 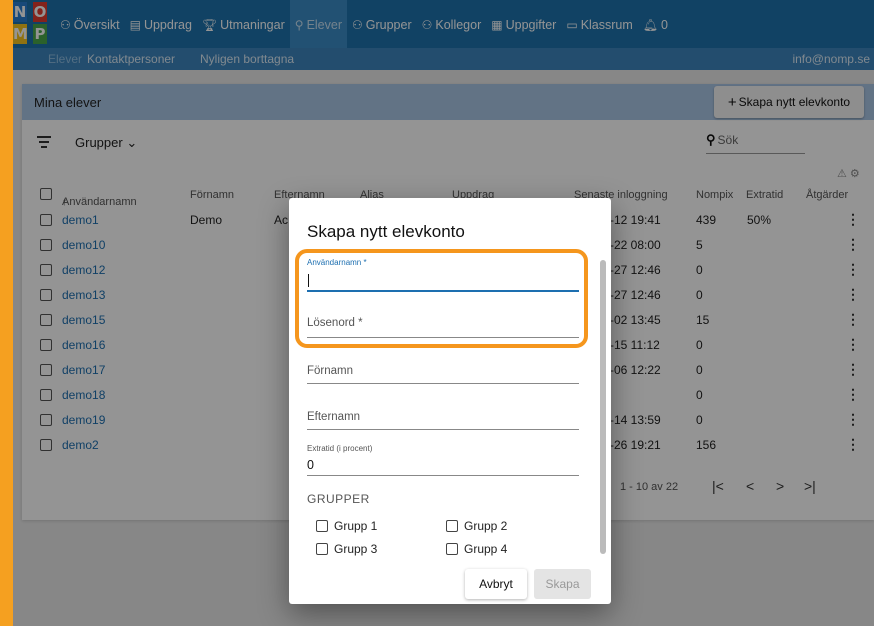 I want to click on credentials-highlight, so click(x=441, y=298).